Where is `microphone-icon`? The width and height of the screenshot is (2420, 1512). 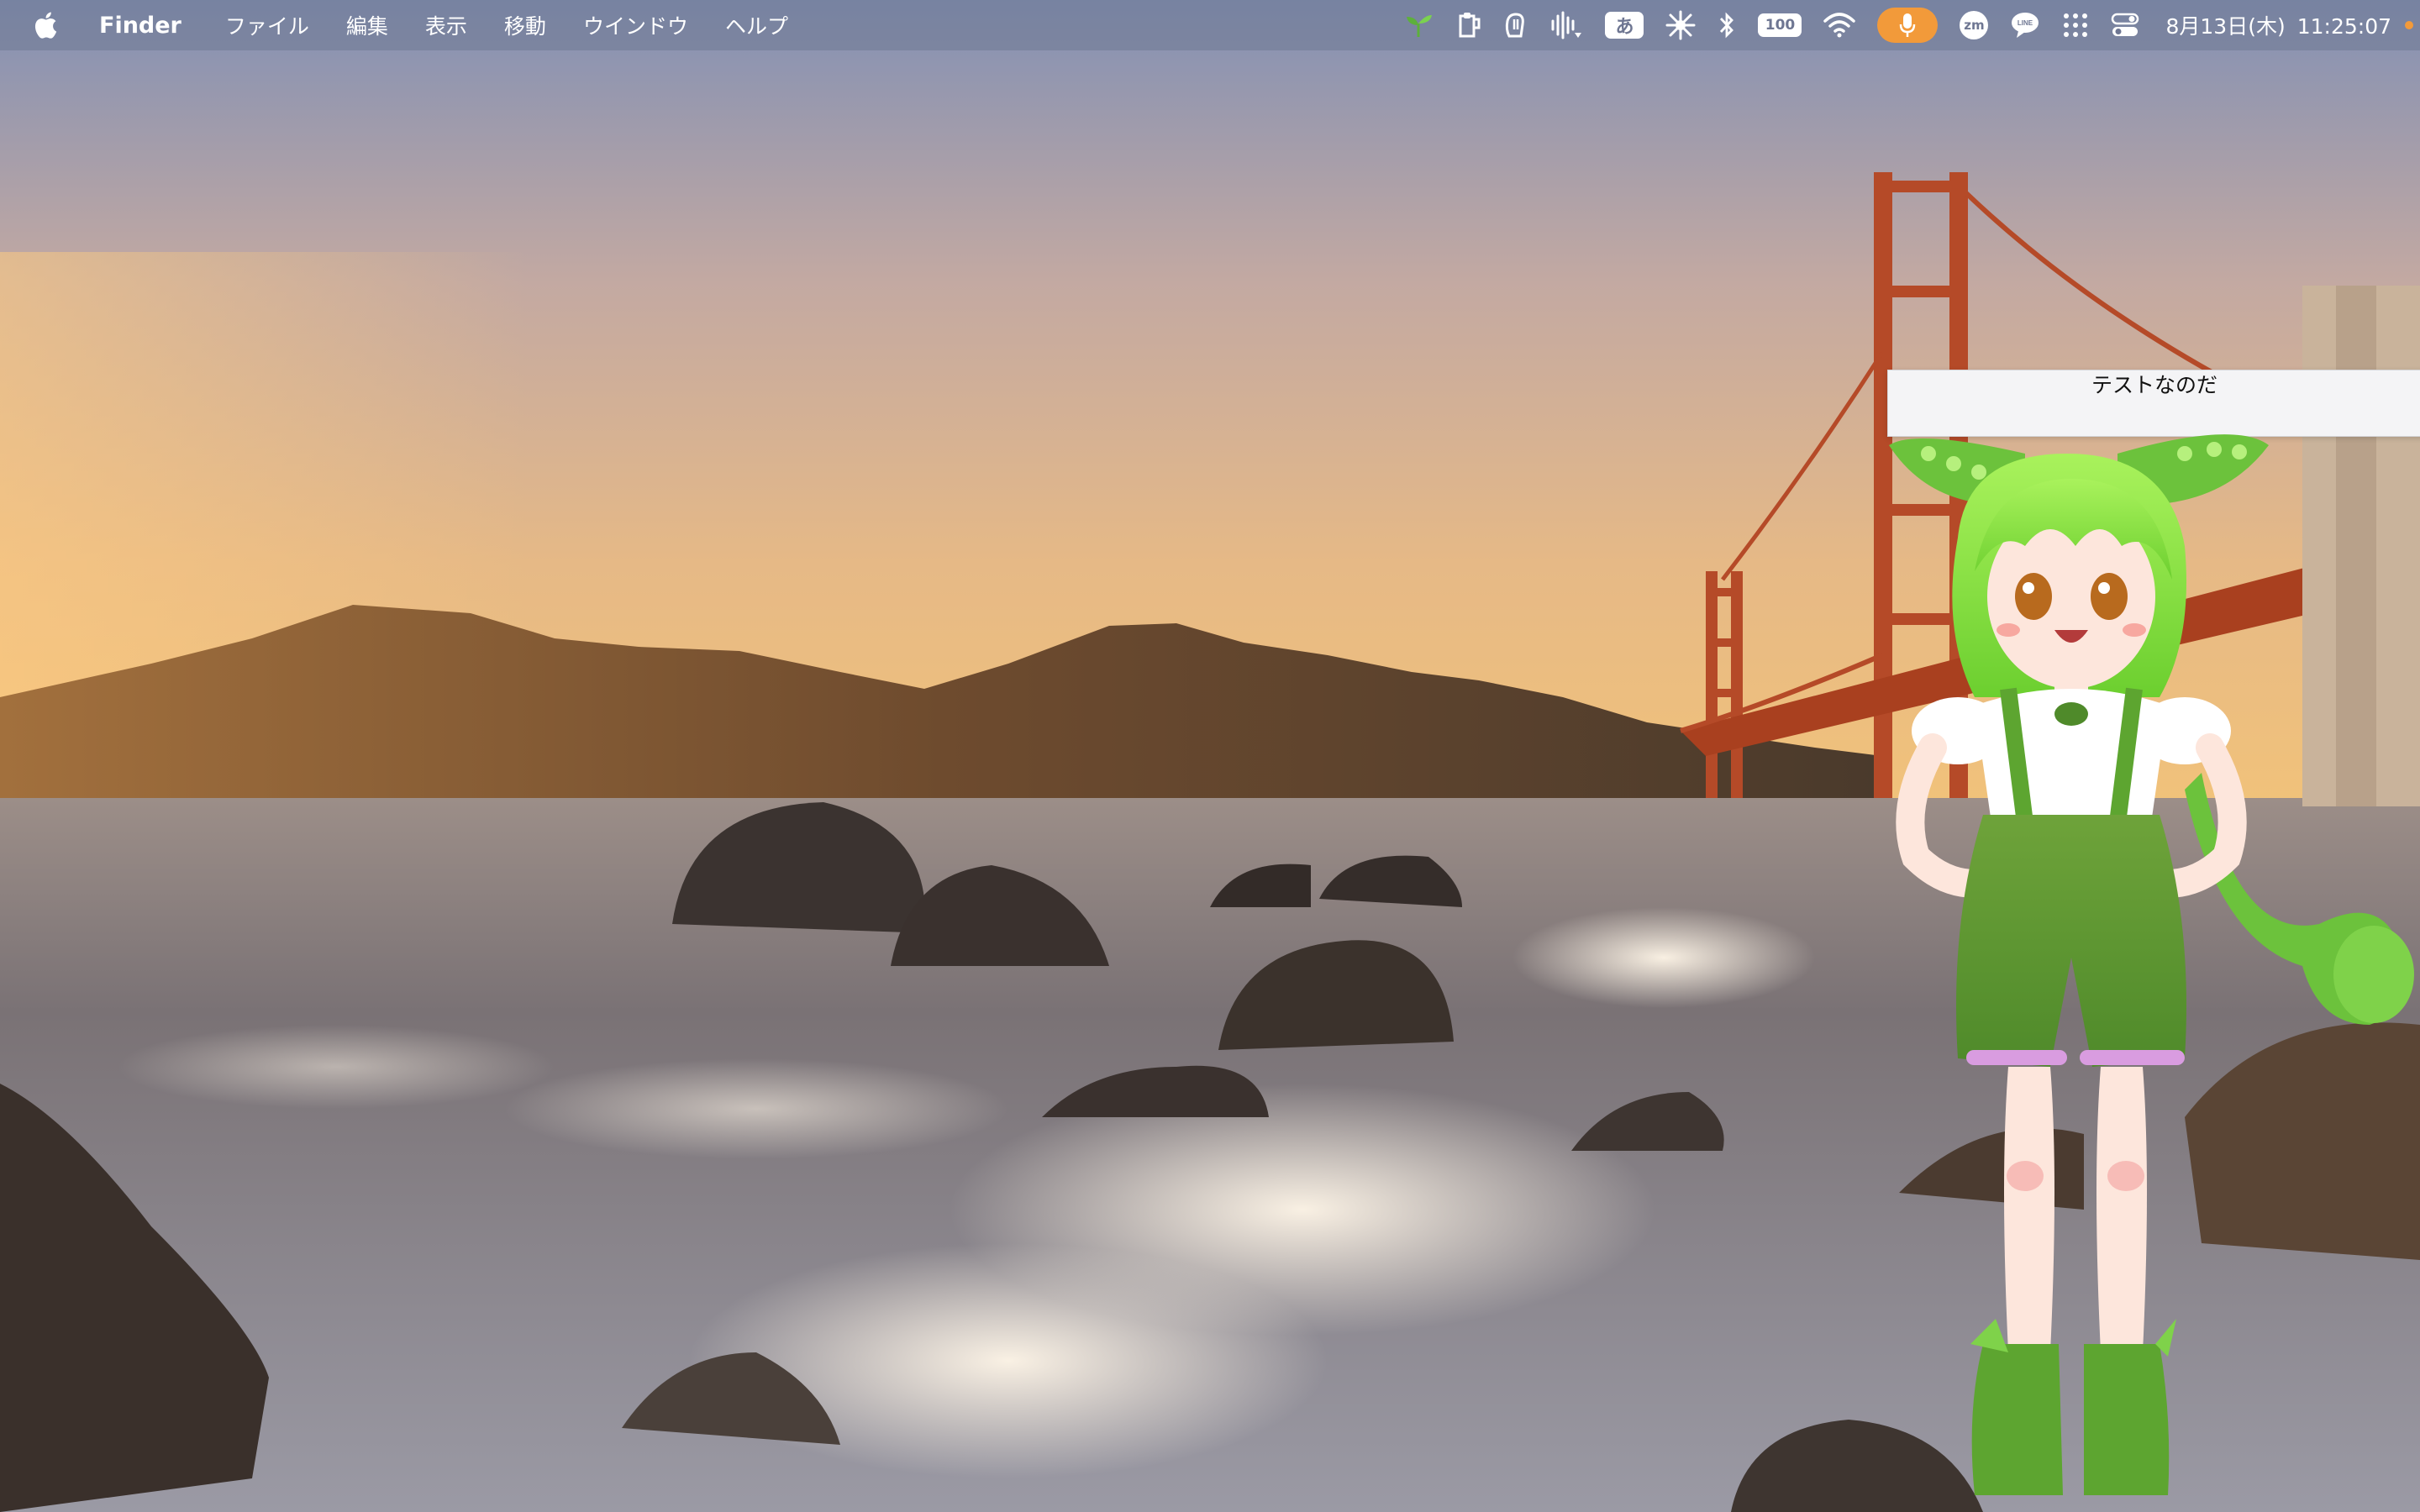 microphone-icon is located at coordinates (1908, 25).